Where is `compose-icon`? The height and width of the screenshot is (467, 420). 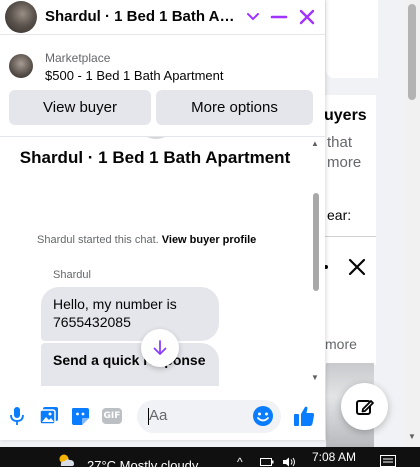 compose-icon is located at coordinates (364, 407).